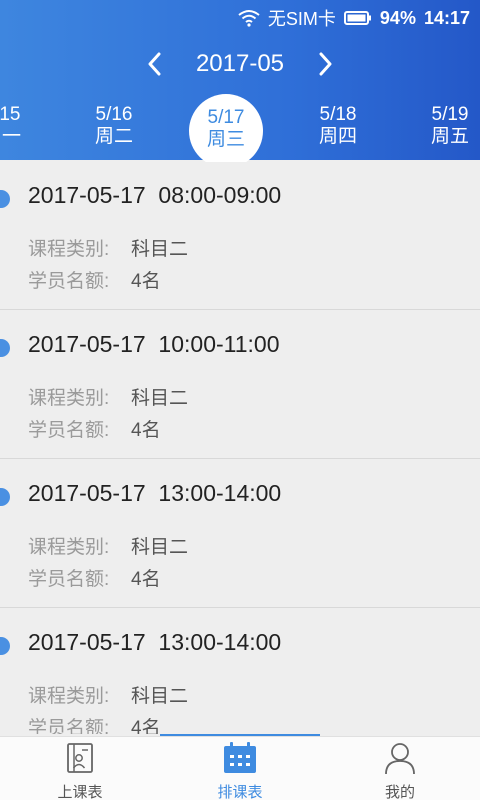 Image resolution: width=480 pixels, height=800 pixels. What do you see at coordinates (338, 114) in the screenshot?
I see `day-date: 5/18` at bounding box center [338, 114].